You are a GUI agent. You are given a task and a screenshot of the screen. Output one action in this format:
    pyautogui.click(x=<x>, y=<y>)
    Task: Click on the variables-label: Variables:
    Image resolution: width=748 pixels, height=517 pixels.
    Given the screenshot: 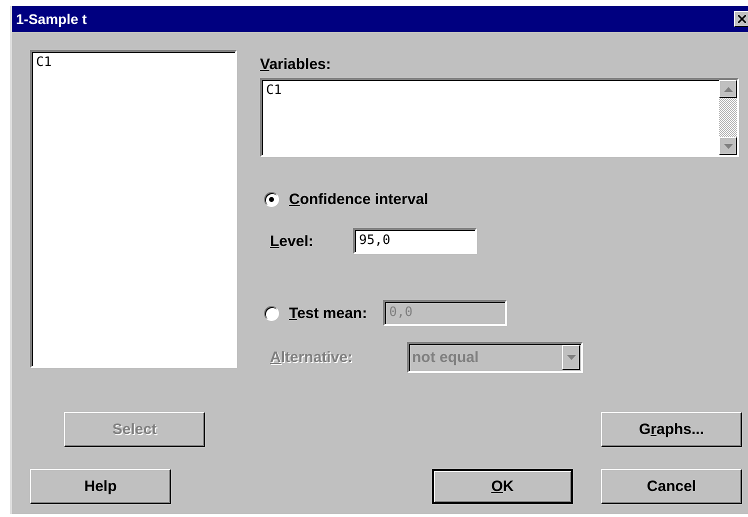 What is the action you would take?
    pyautogui.click(x=296, y=64)
    